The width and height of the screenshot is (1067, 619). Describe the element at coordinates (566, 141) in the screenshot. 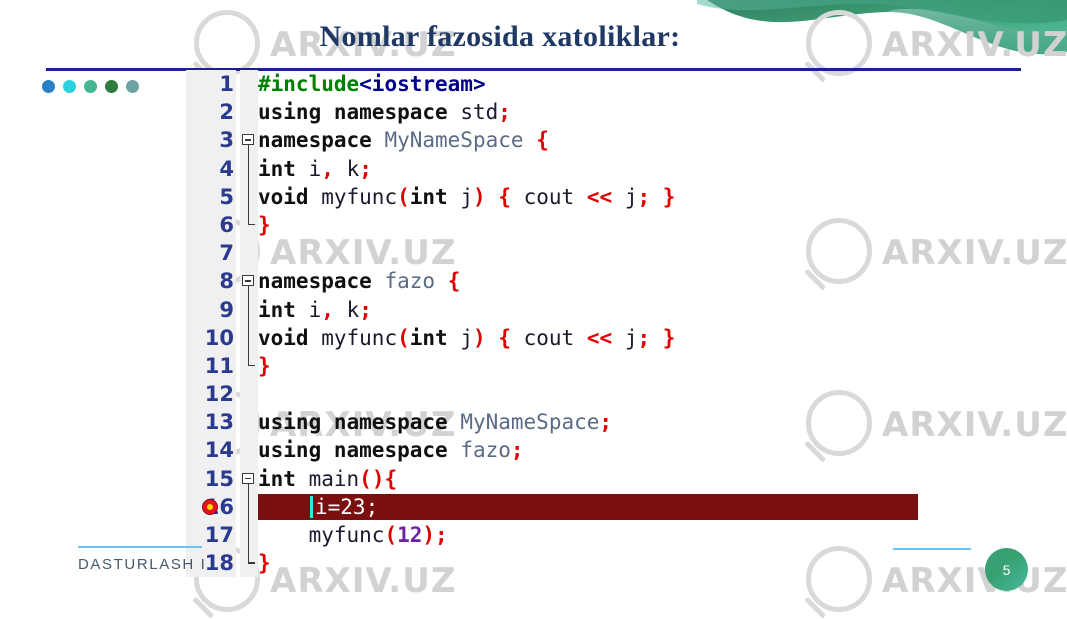

I see `code-line: 3 namespace MyNameSpace {` at that location.